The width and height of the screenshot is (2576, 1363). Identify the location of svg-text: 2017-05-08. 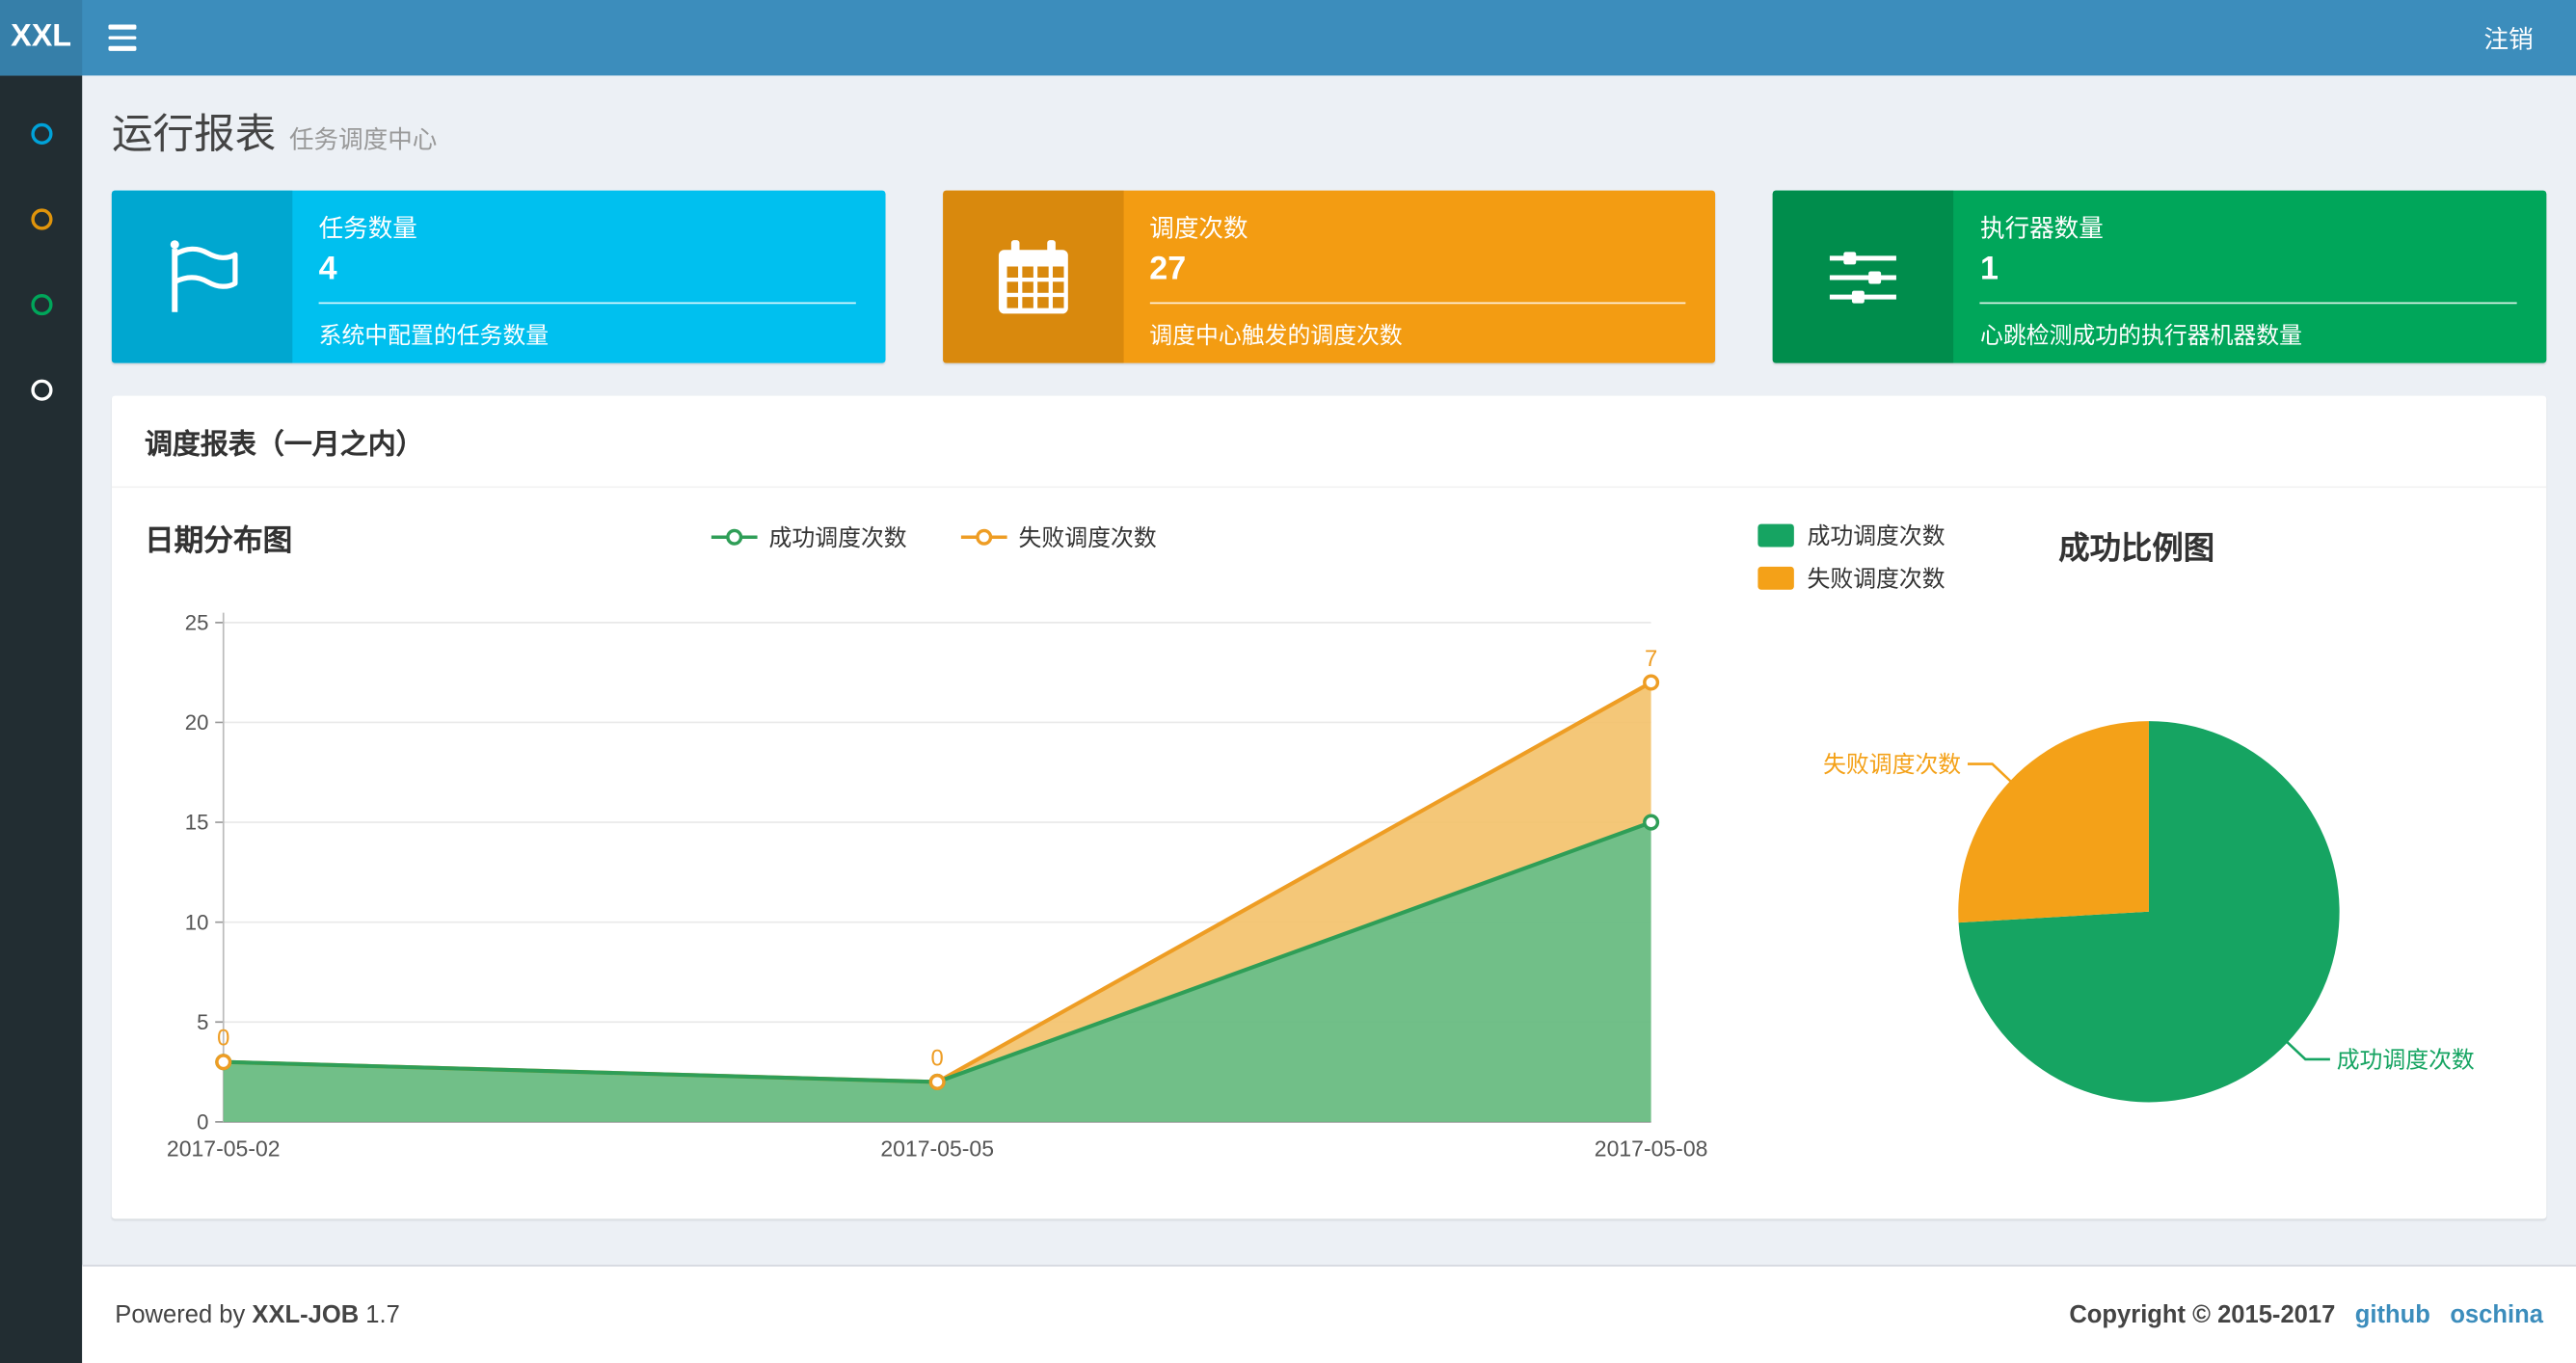
(1652, 1149).